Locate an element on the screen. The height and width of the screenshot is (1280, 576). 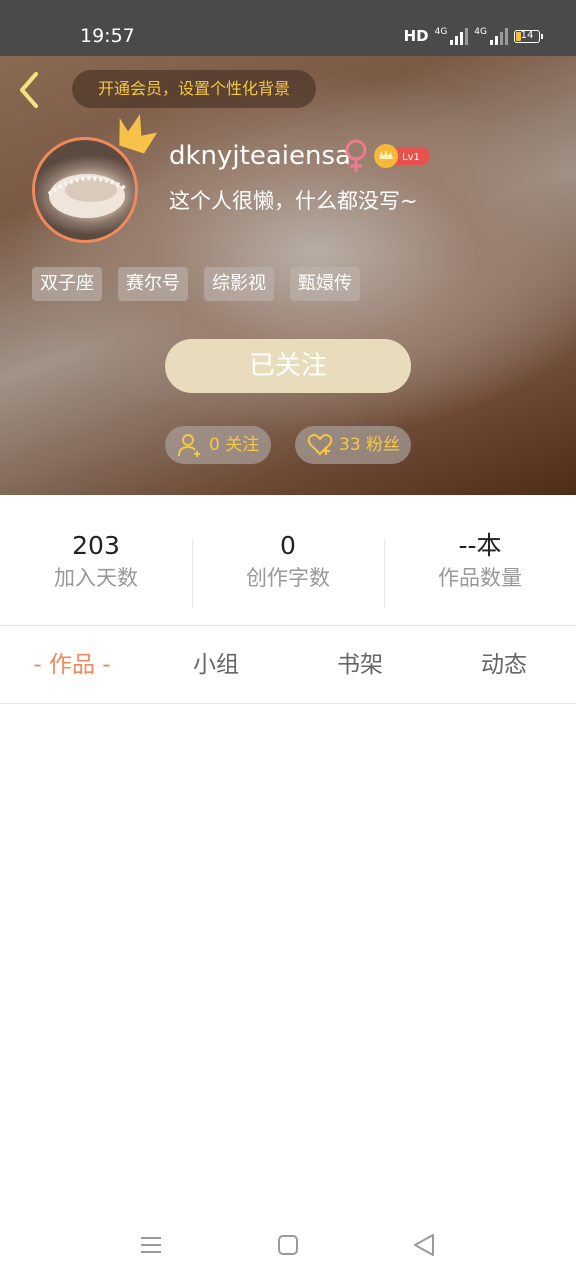
seashell-image is located at coordinates (86, 196).